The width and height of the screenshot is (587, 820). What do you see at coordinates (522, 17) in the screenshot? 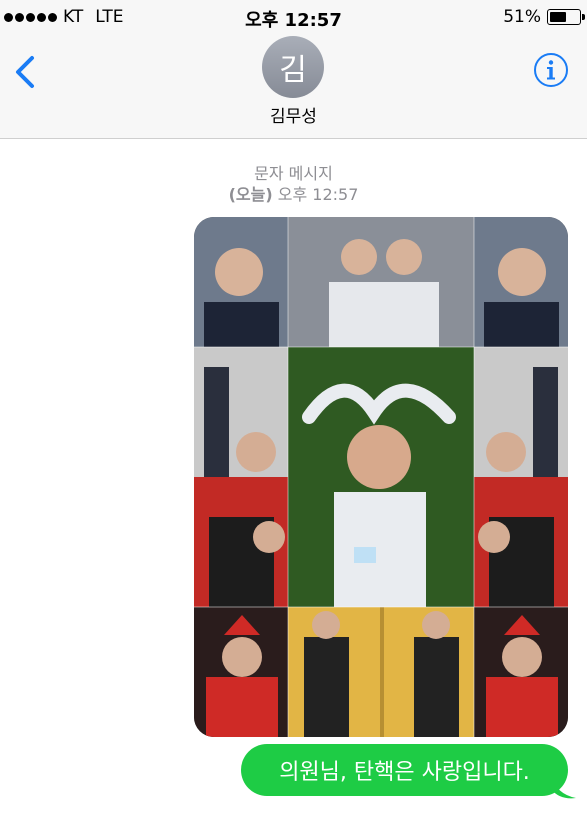
I see `battery-percent: 51%` at bounding box center [522, 17].